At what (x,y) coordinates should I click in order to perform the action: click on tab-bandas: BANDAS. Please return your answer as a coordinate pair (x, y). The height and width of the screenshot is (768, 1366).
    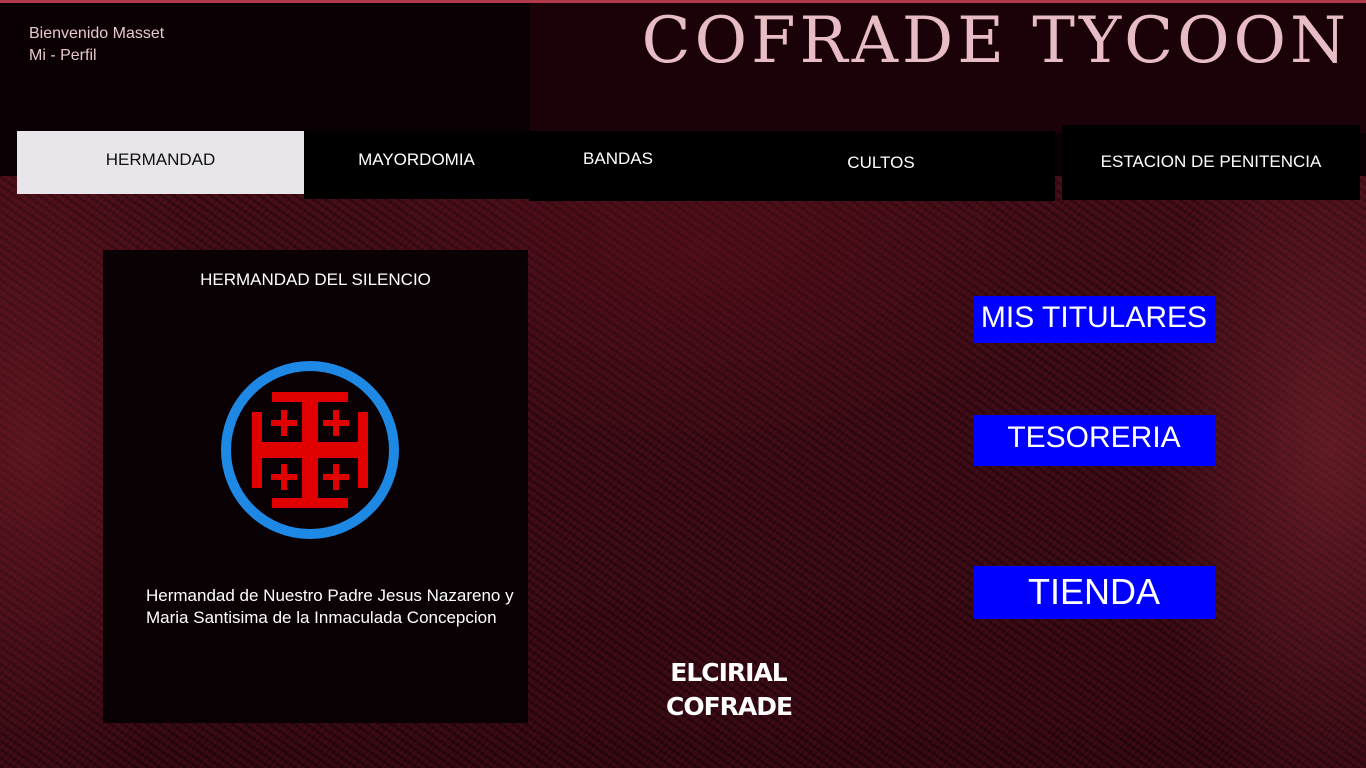
    Looking at the image, I should click on (618, 166).